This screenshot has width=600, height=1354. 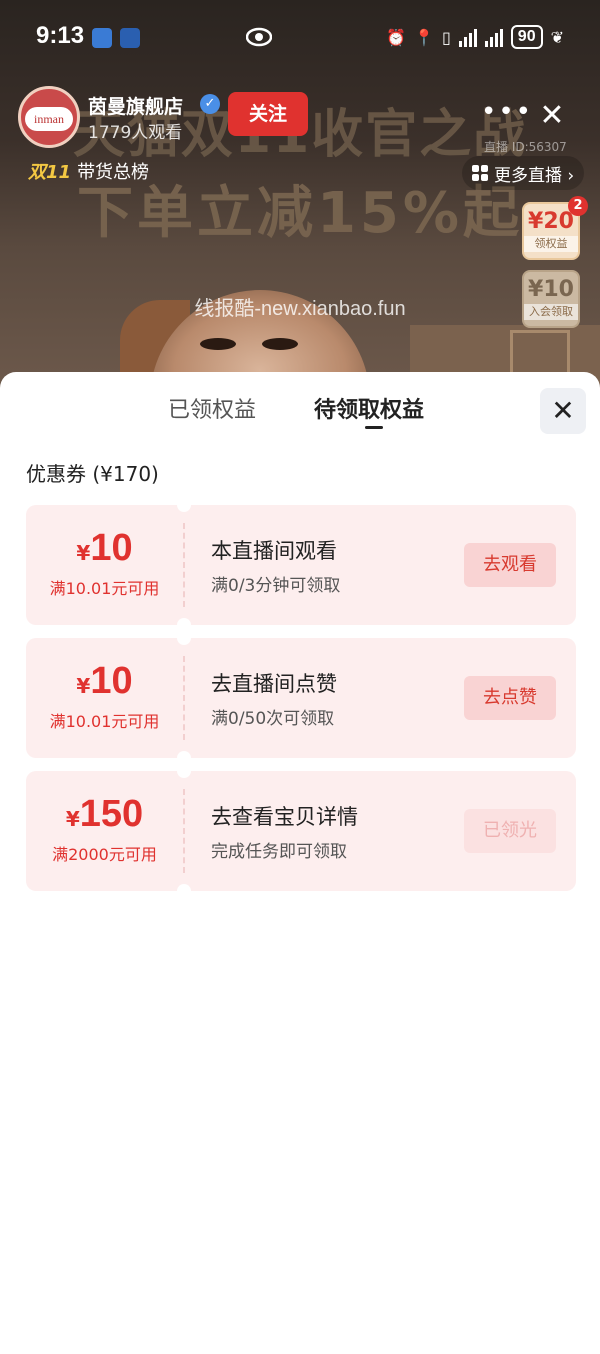 What do you see at coordinates (510, 565) in the screenshot?
I see `watch-button: 去观看` at bounding box center [510, 565].